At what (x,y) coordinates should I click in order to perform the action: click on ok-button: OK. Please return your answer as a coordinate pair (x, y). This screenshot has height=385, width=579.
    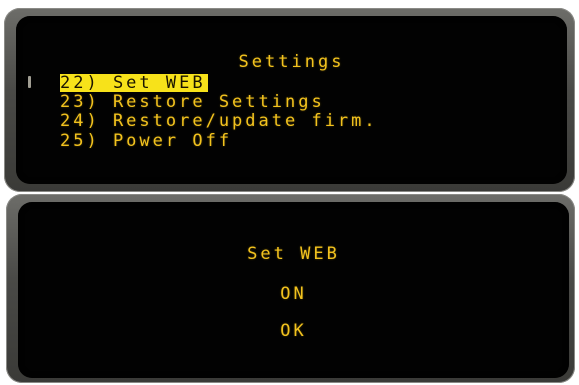
    Looking at the image, I should click on (293, 331).